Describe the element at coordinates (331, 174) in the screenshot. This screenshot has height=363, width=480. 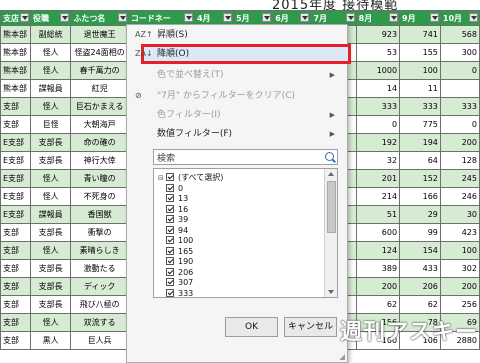
I see `scroll-up-icon` at that location.